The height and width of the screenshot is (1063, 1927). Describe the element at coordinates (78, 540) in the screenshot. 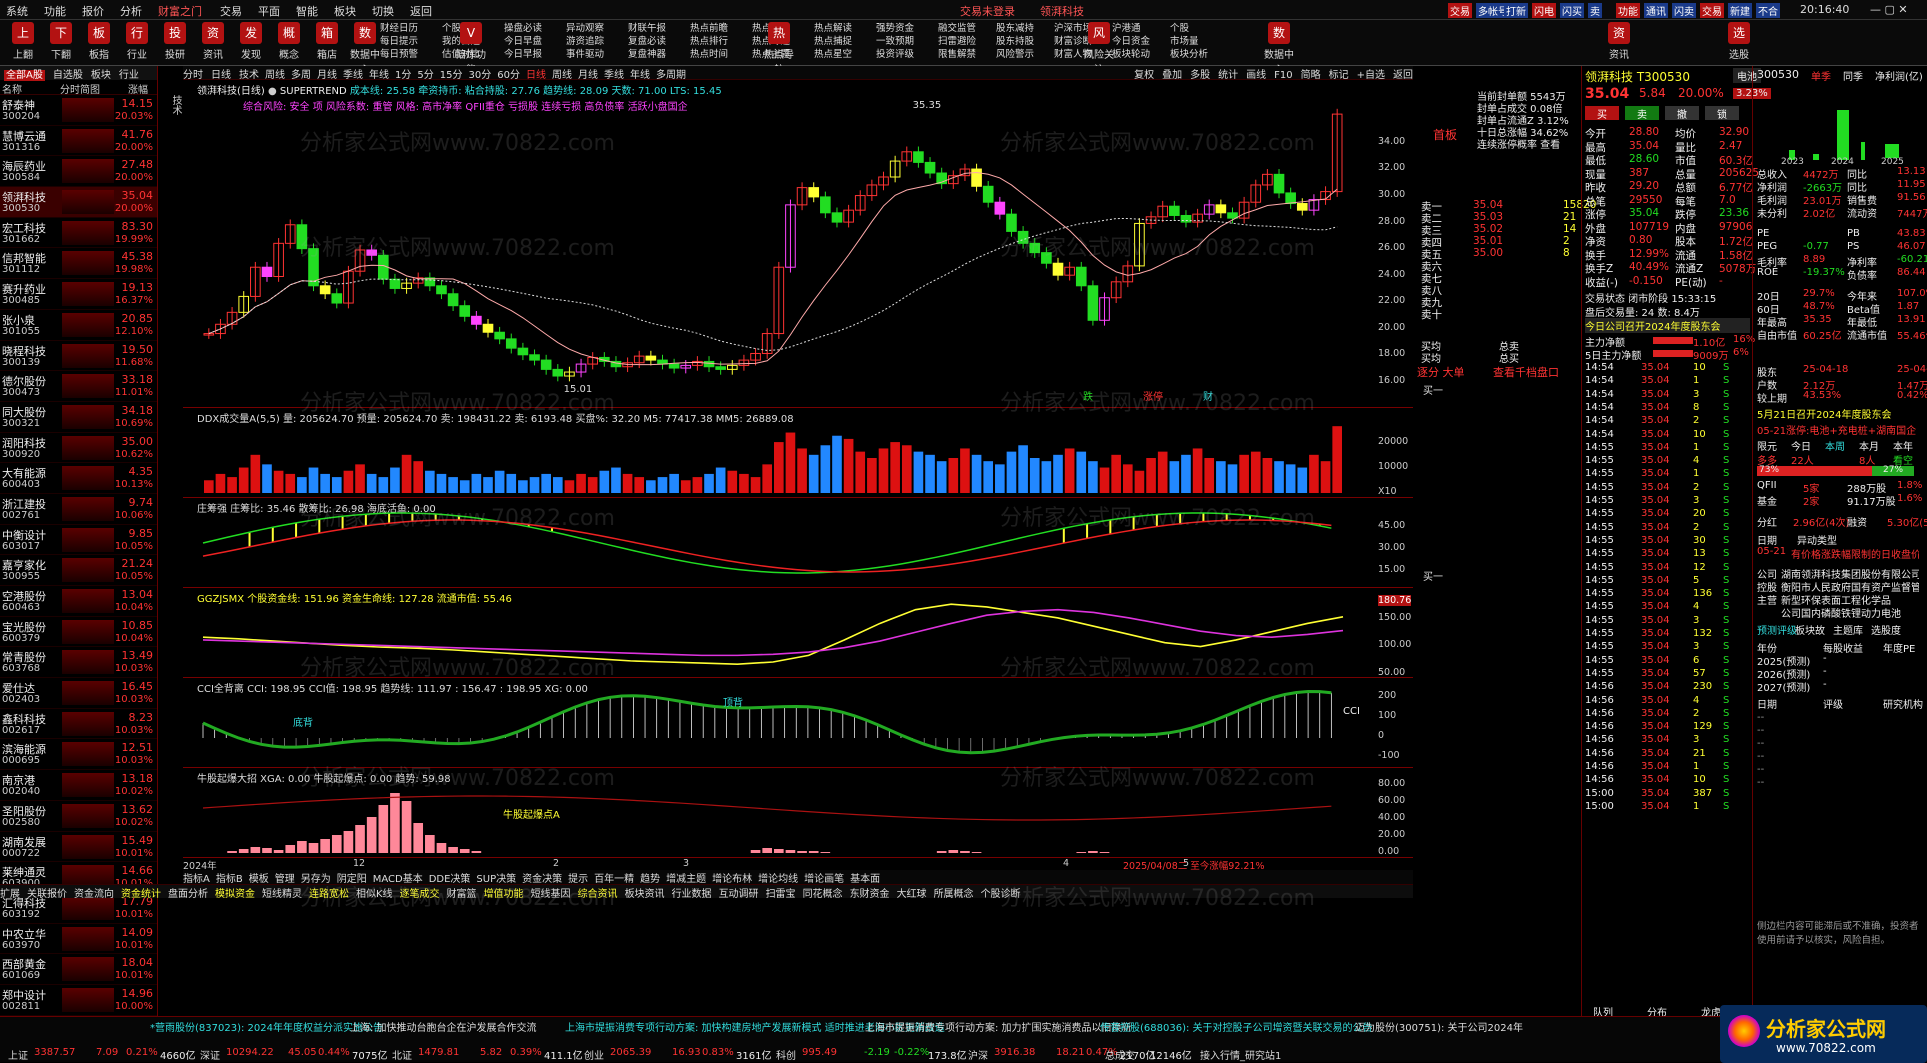

I see `list-item: 中衡设计 603017 9.85 10.05%` at that location.